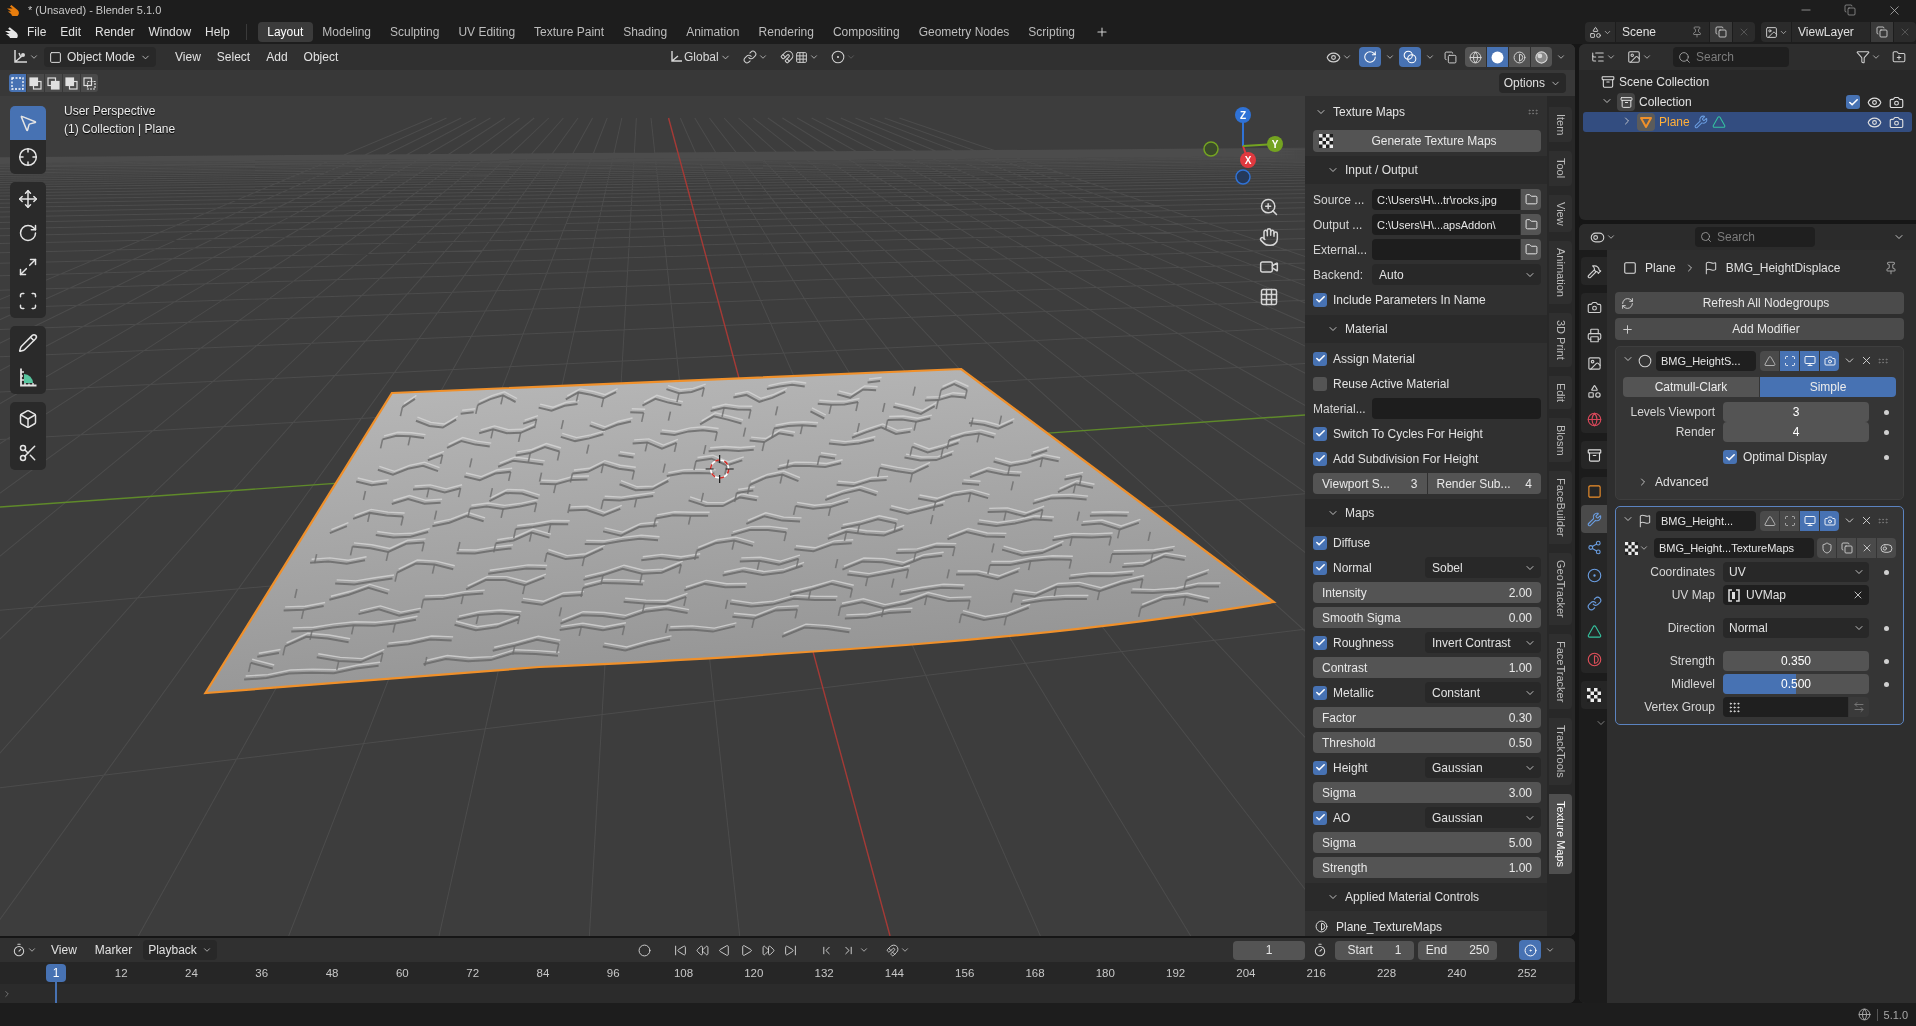  Describe the element at coordinates (1796, 661) in the screenshot. I see `number-field: 0.350` at that location.